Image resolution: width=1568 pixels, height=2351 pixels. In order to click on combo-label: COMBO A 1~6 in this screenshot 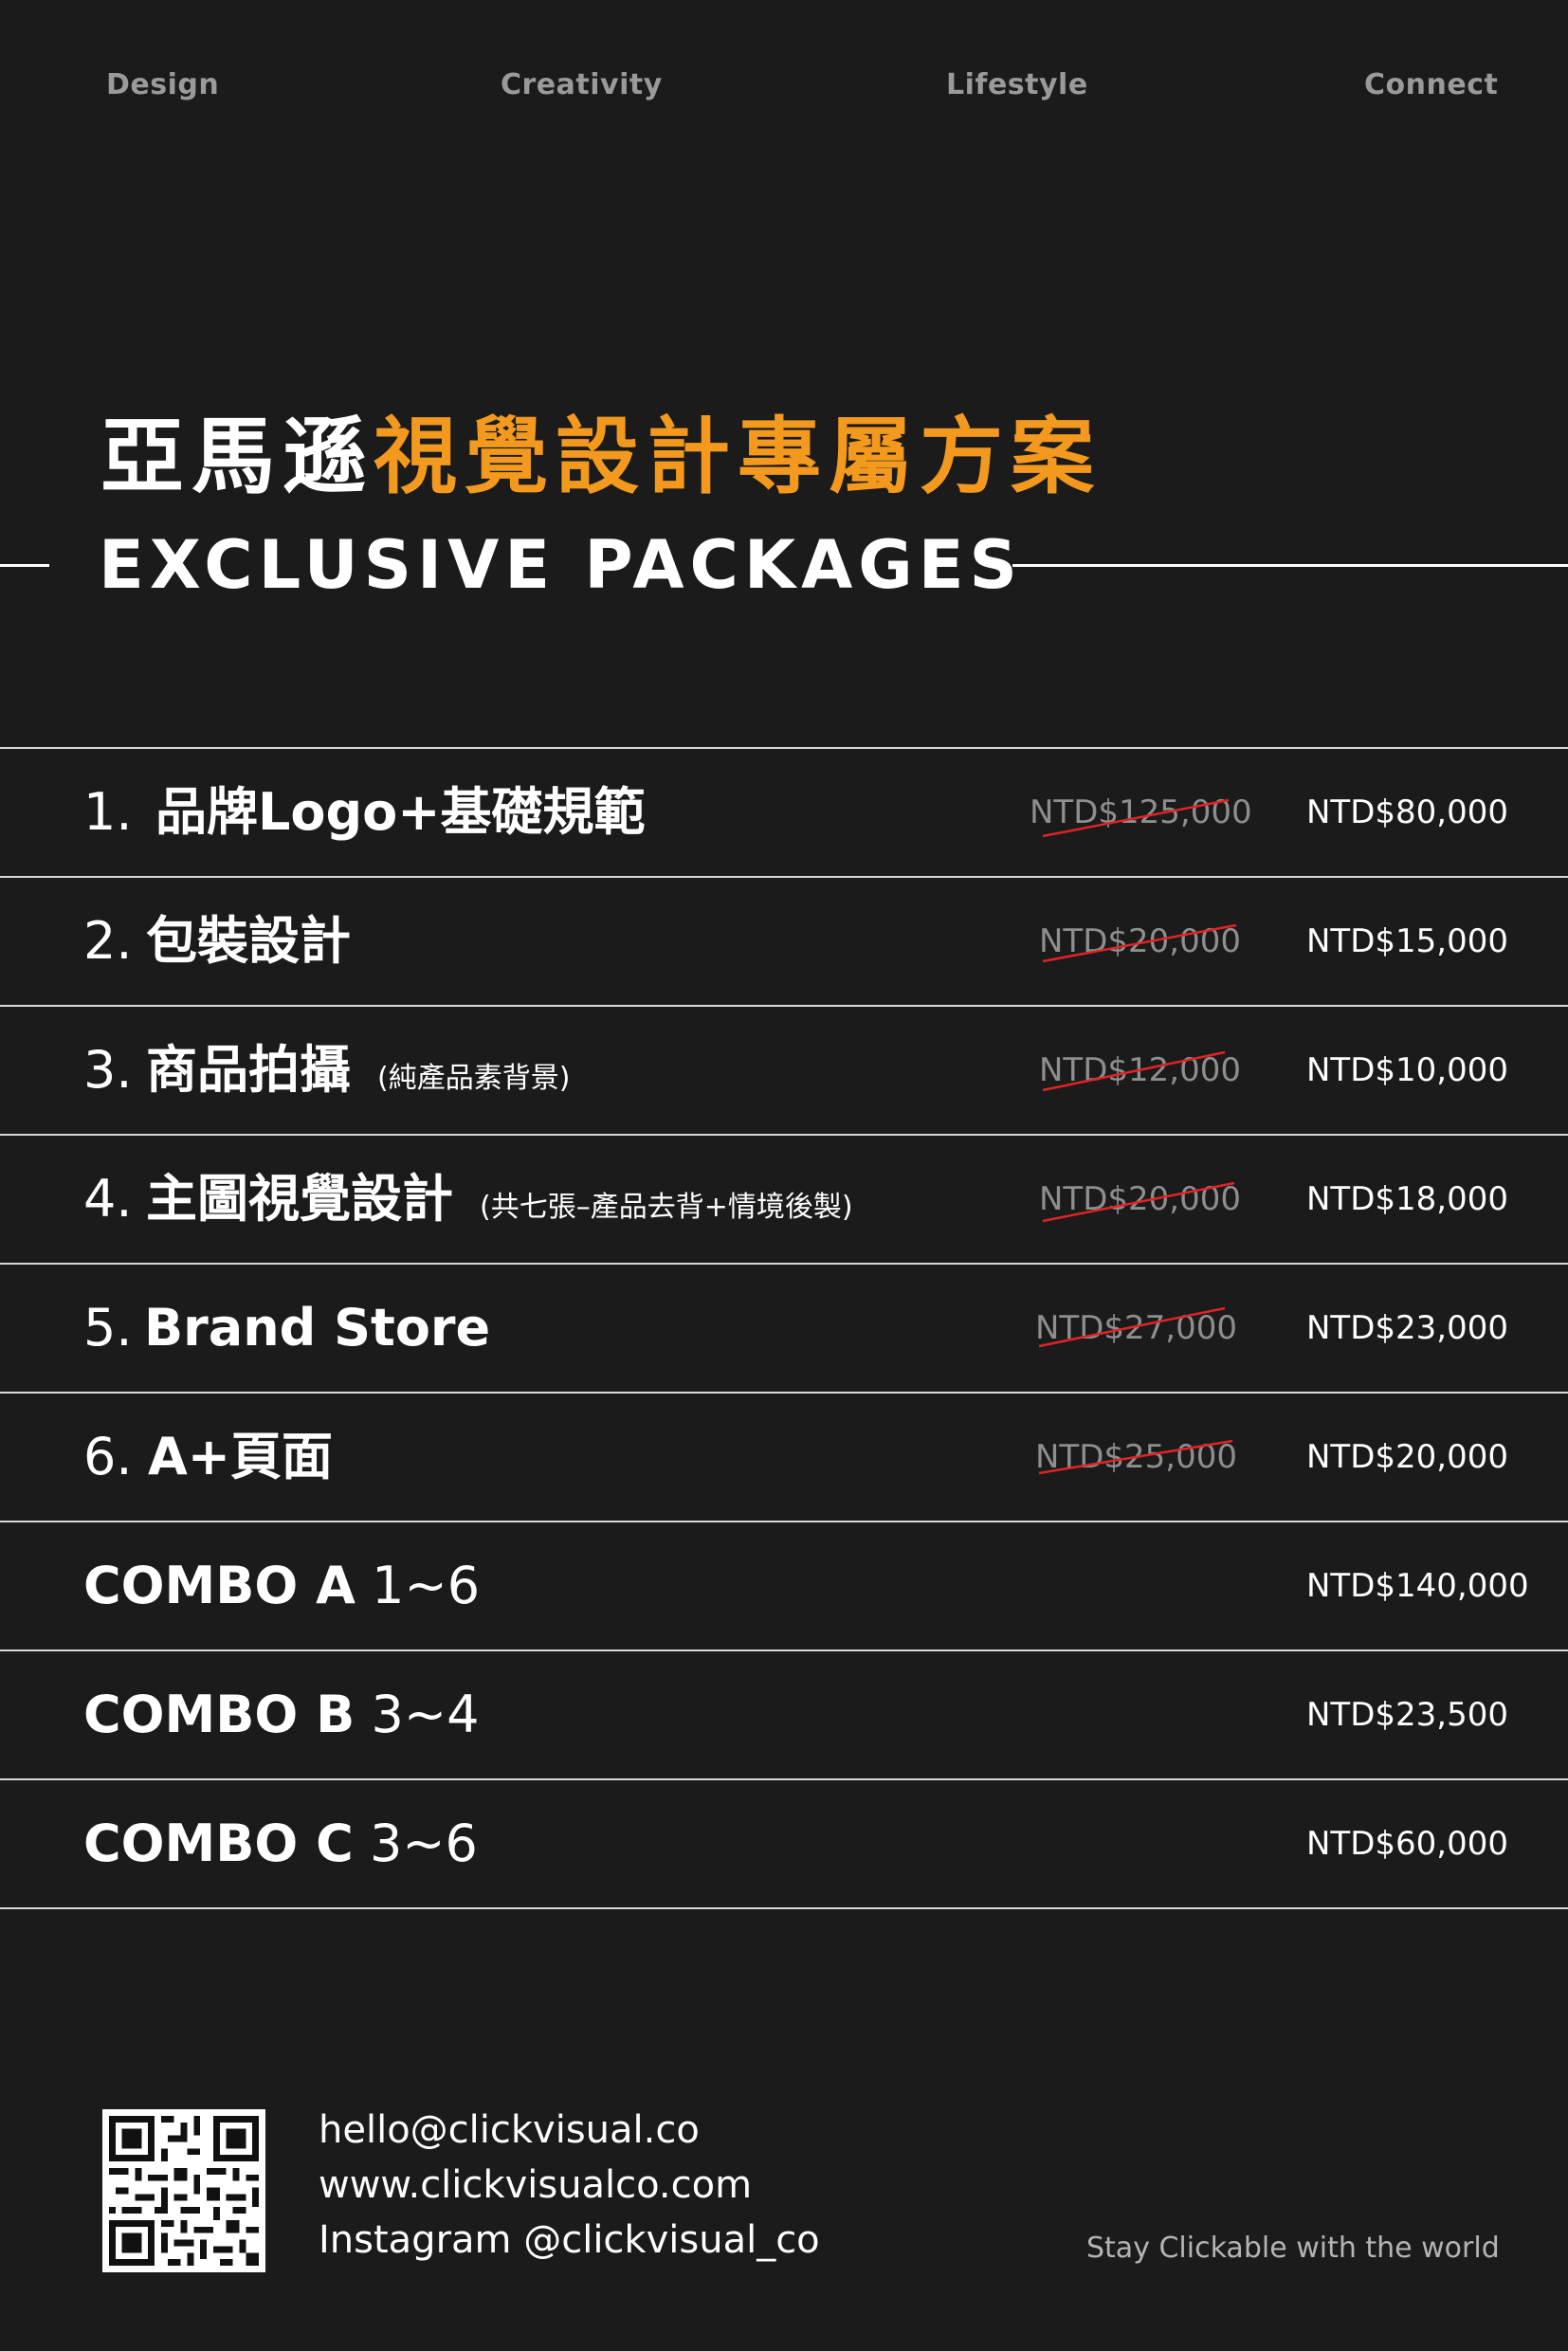, I will do `click(282, 1586)`.